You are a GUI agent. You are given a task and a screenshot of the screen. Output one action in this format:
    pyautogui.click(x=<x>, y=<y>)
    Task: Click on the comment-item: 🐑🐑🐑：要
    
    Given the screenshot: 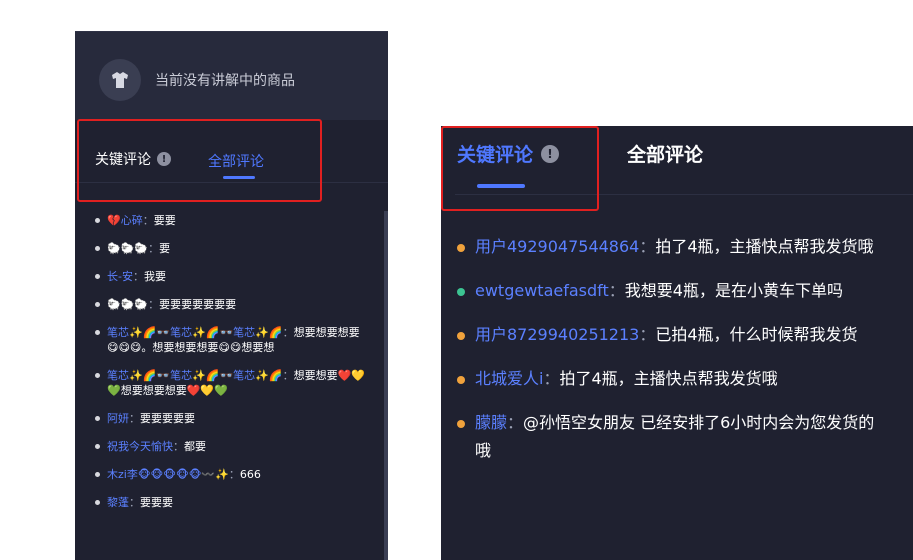 What is the action you would take?
    pyautogui.click(x=231, y=248)
    